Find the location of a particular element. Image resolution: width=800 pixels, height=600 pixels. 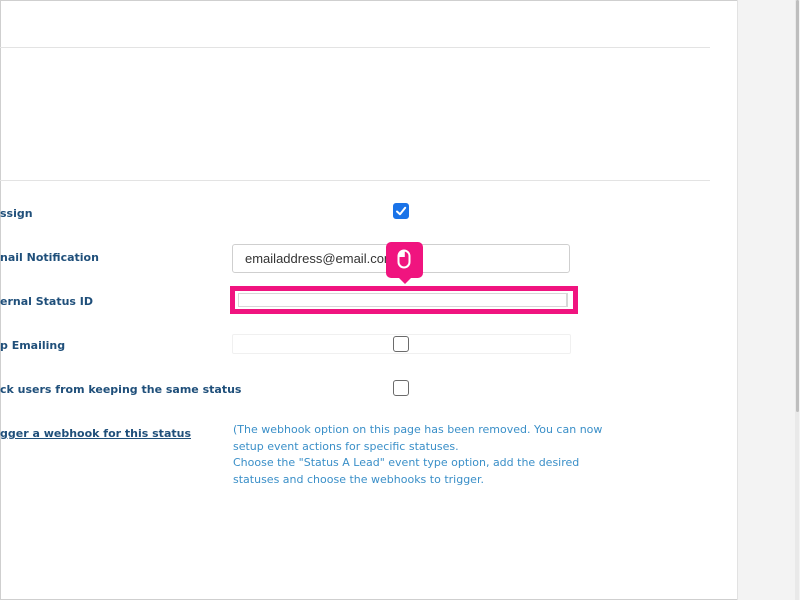

section-divider is located at coordinates (355, 180).